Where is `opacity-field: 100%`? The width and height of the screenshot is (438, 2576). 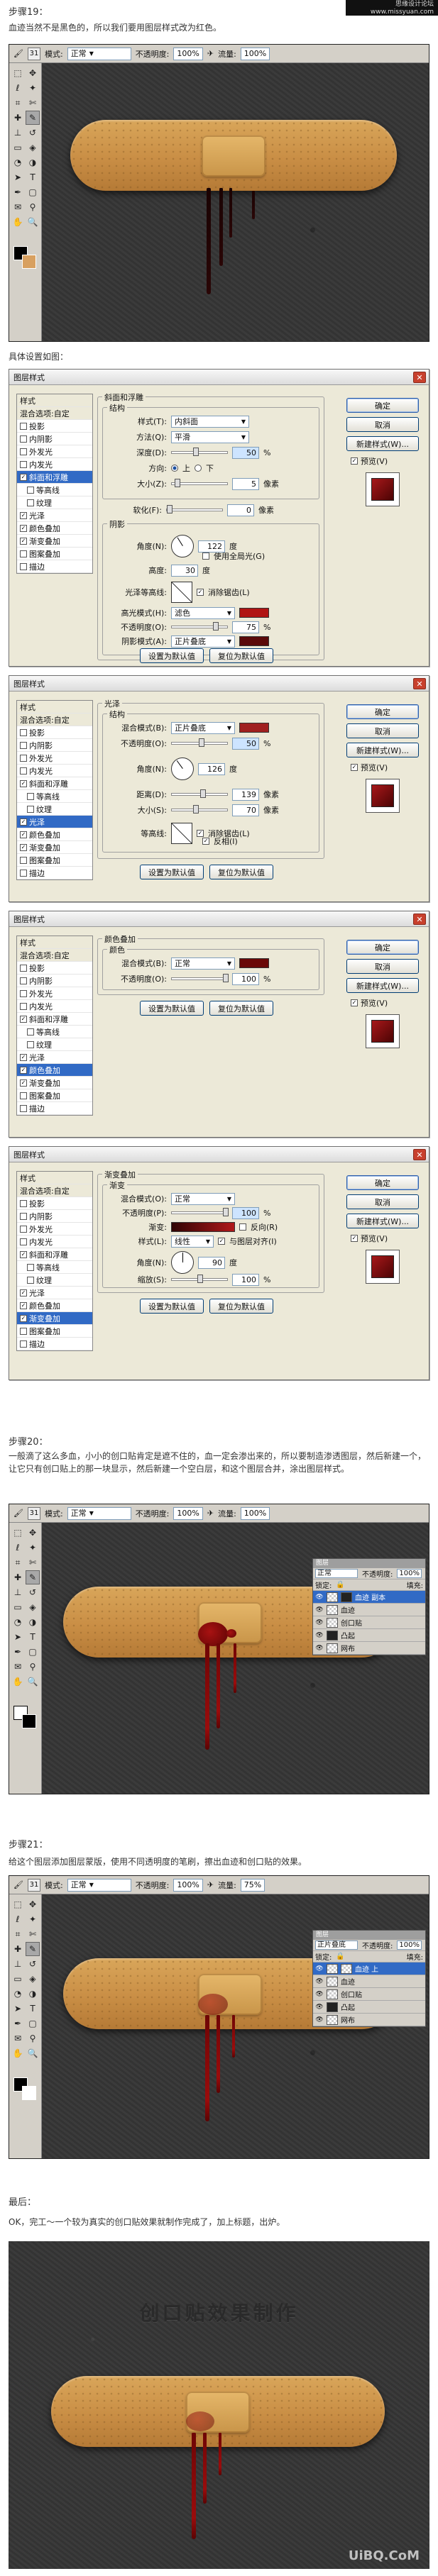 opacity-field: 100% is located at coordinates (188, 54).